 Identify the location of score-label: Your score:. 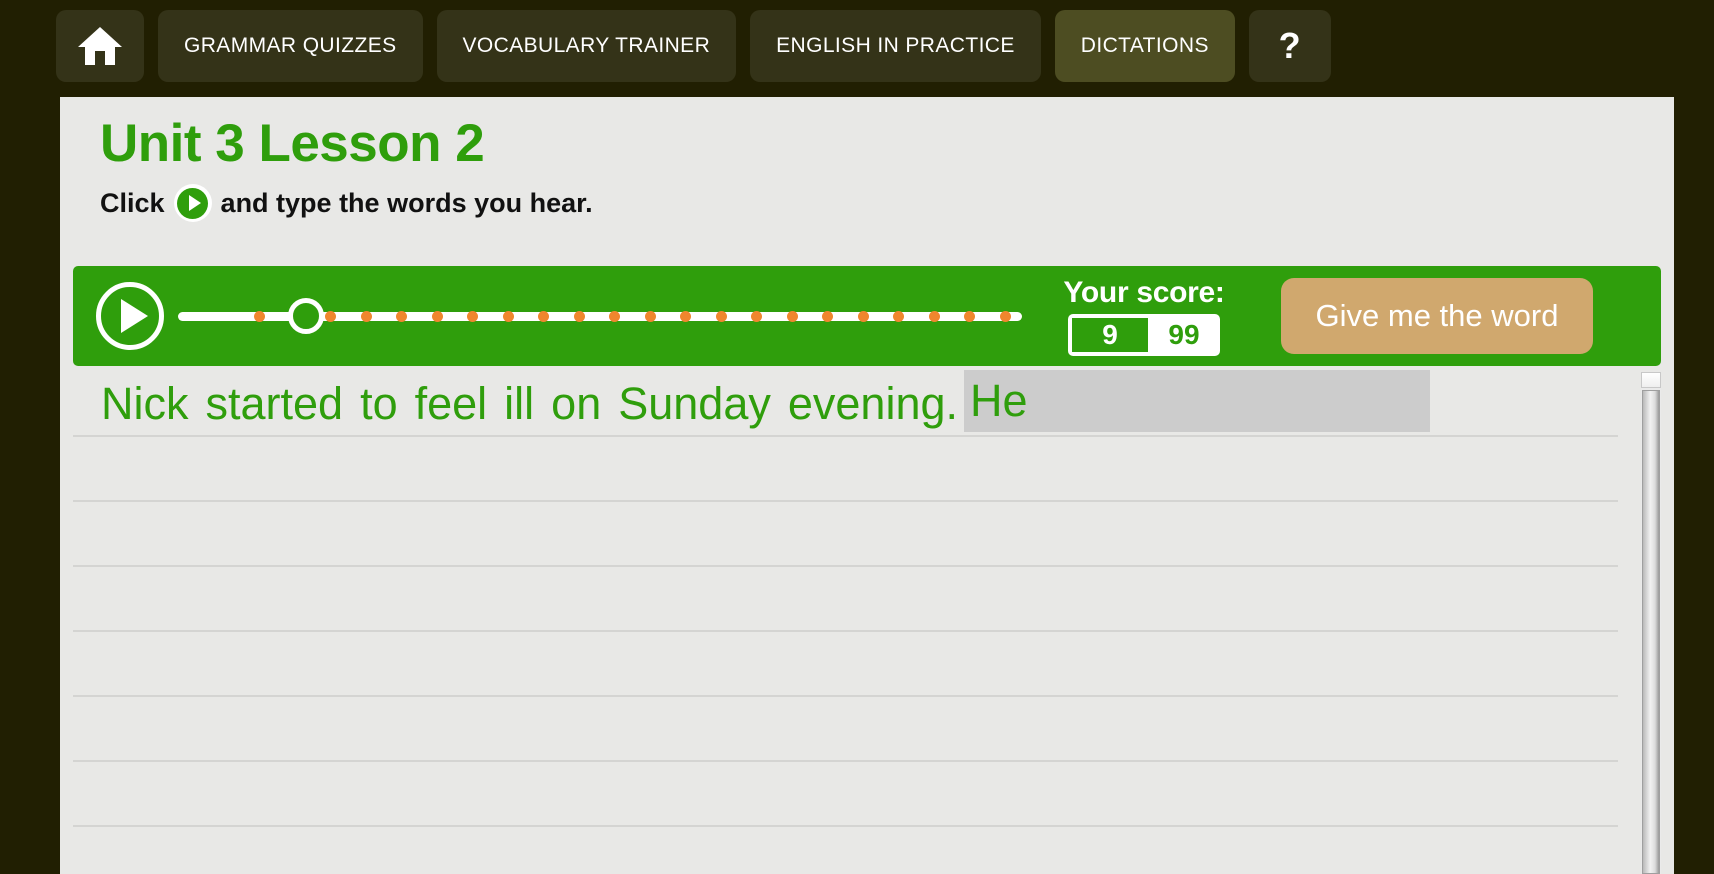
(1144, 292).